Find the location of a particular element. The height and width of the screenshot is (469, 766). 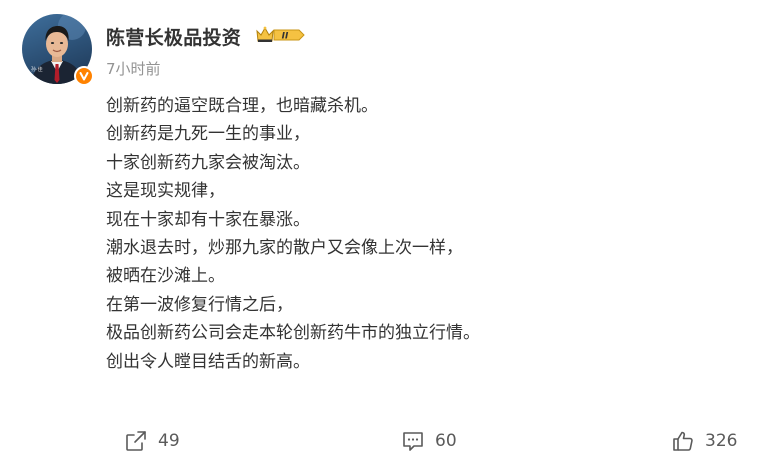

crown-icon: II is located at coordinates (280, 34).